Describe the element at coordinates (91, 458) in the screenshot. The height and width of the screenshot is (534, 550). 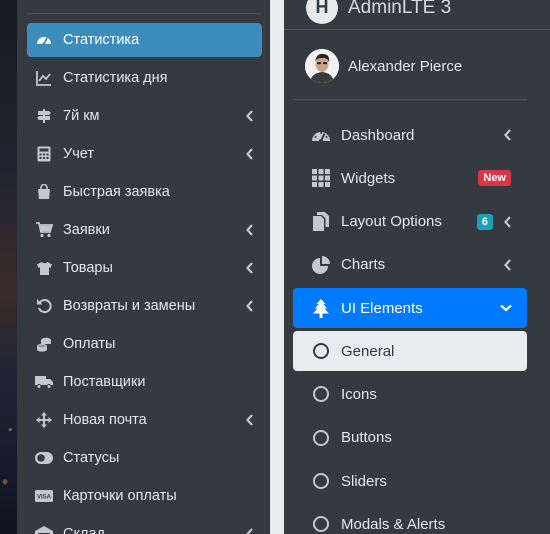
I see `left-item-label: Статусы` at that location.